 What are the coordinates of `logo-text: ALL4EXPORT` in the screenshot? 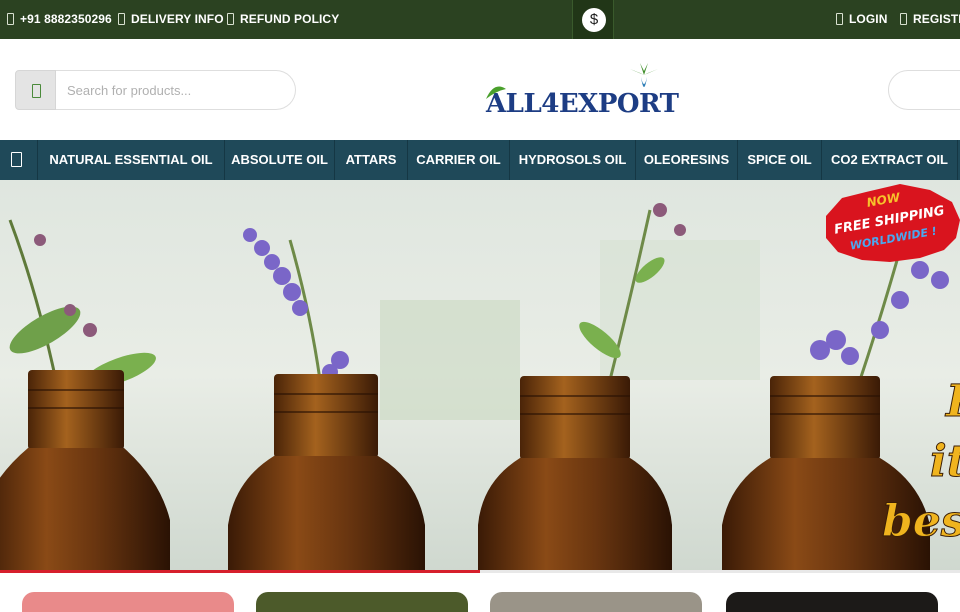 It's located at (582, 104).